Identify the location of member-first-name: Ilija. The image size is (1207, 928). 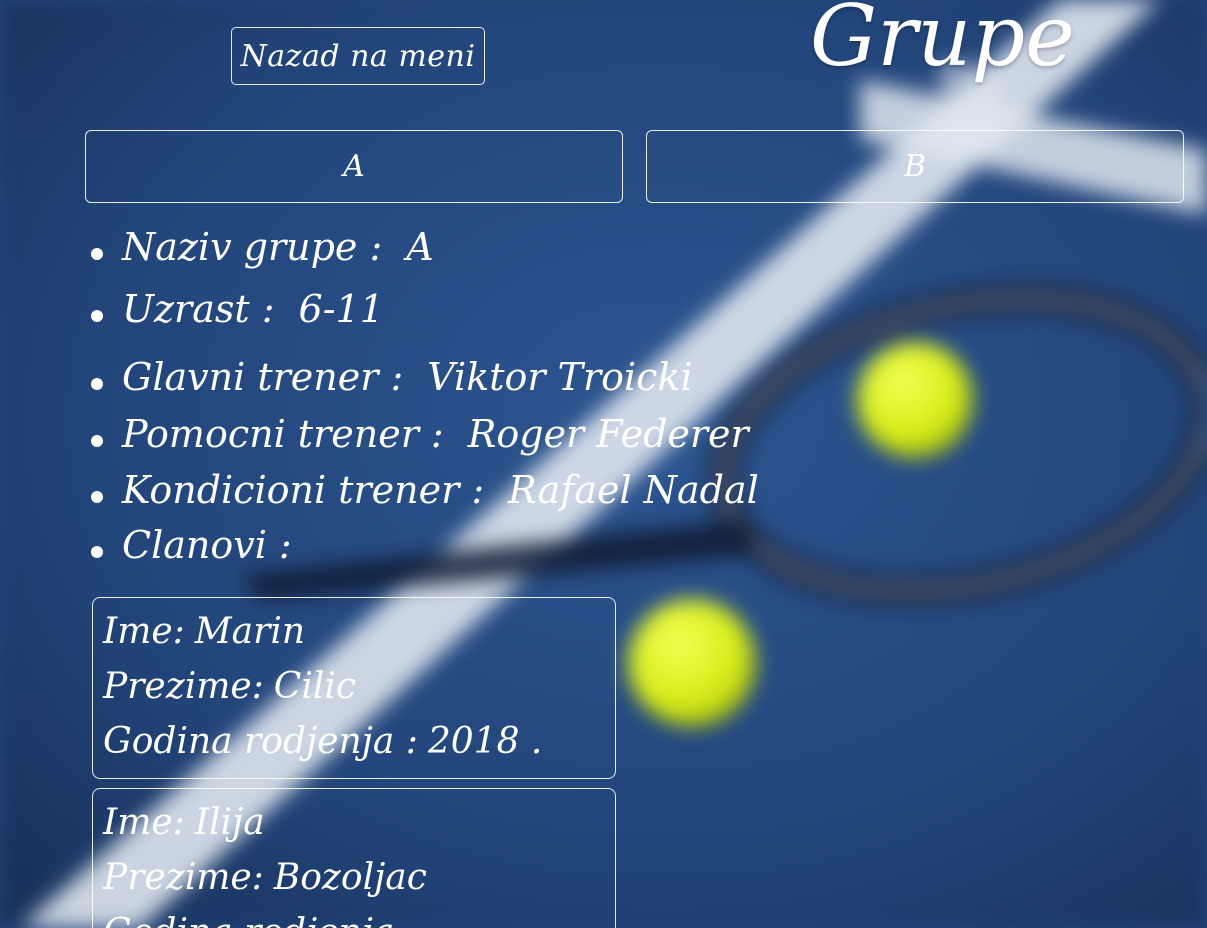
(229, 822).